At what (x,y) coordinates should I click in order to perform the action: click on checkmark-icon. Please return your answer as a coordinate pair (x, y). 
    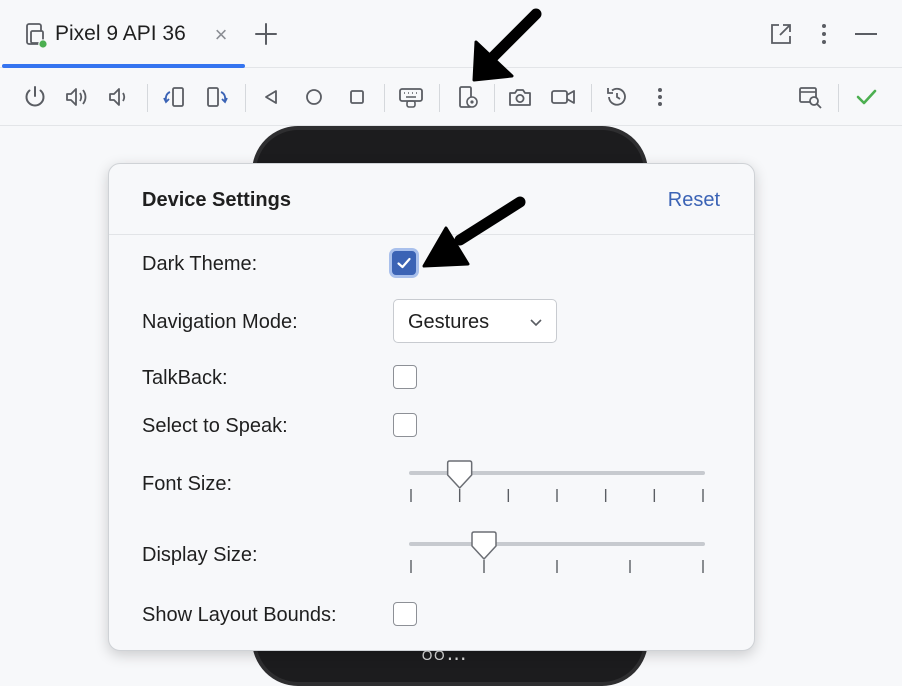
    Looking at the image, I should click on (404, 263).